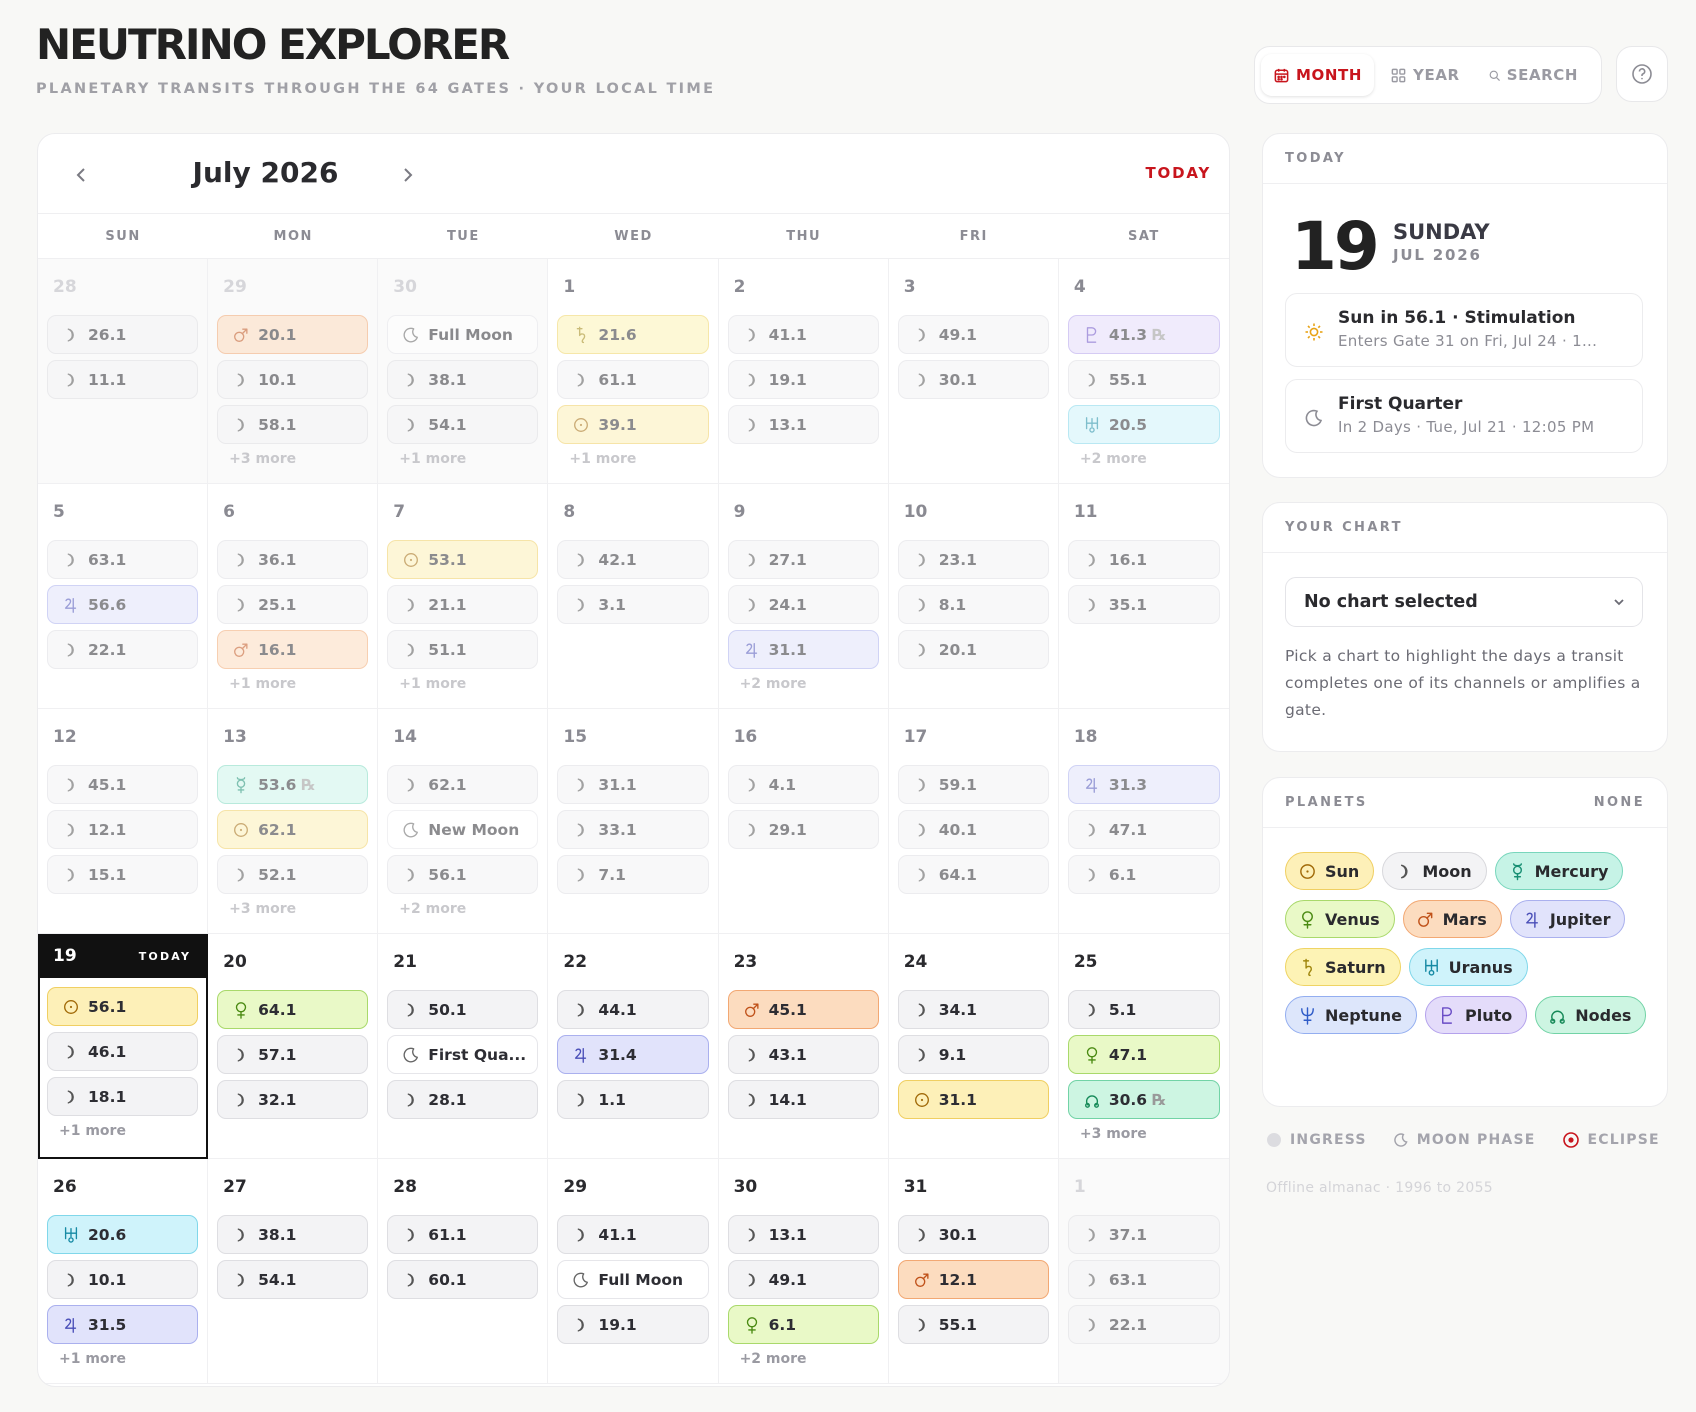 The image size is (1696, 1412). I want to click on transit-chip-moon: 58.1, so click(293, 424).